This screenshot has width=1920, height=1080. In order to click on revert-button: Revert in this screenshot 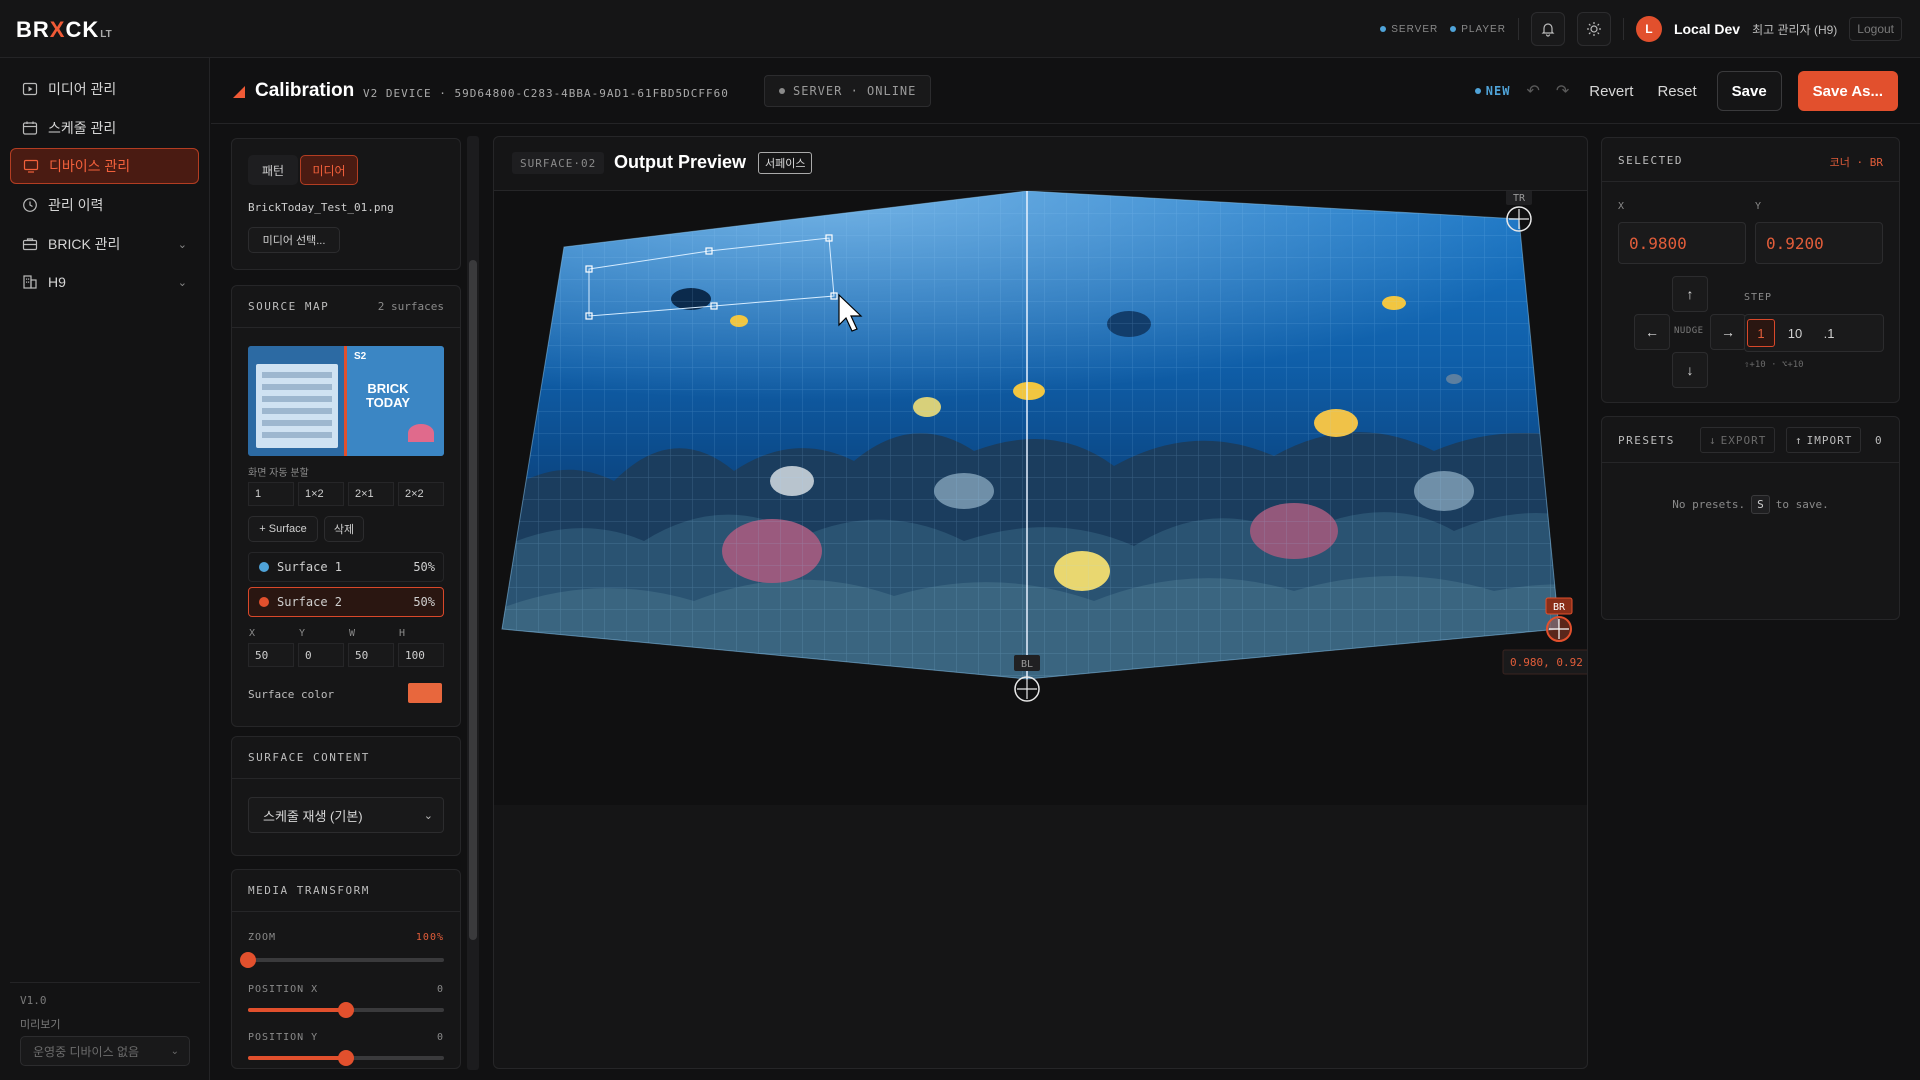, I will do `click(1611, 91)`.